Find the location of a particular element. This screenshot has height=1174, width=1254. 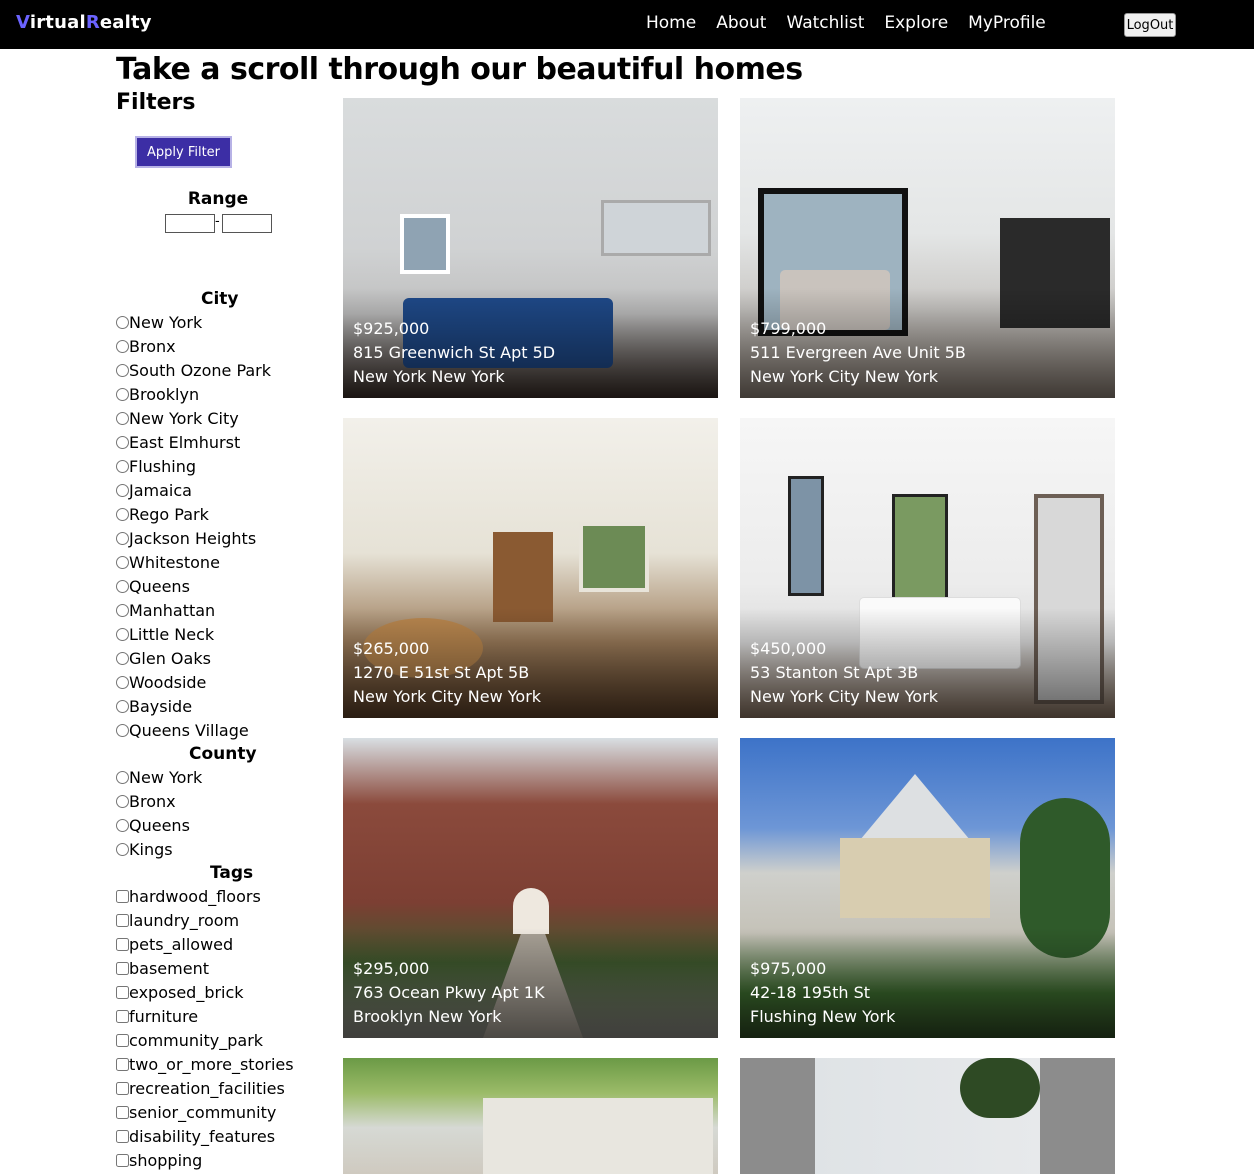

city-option: Manhattan is located at coordinates (193, 610).